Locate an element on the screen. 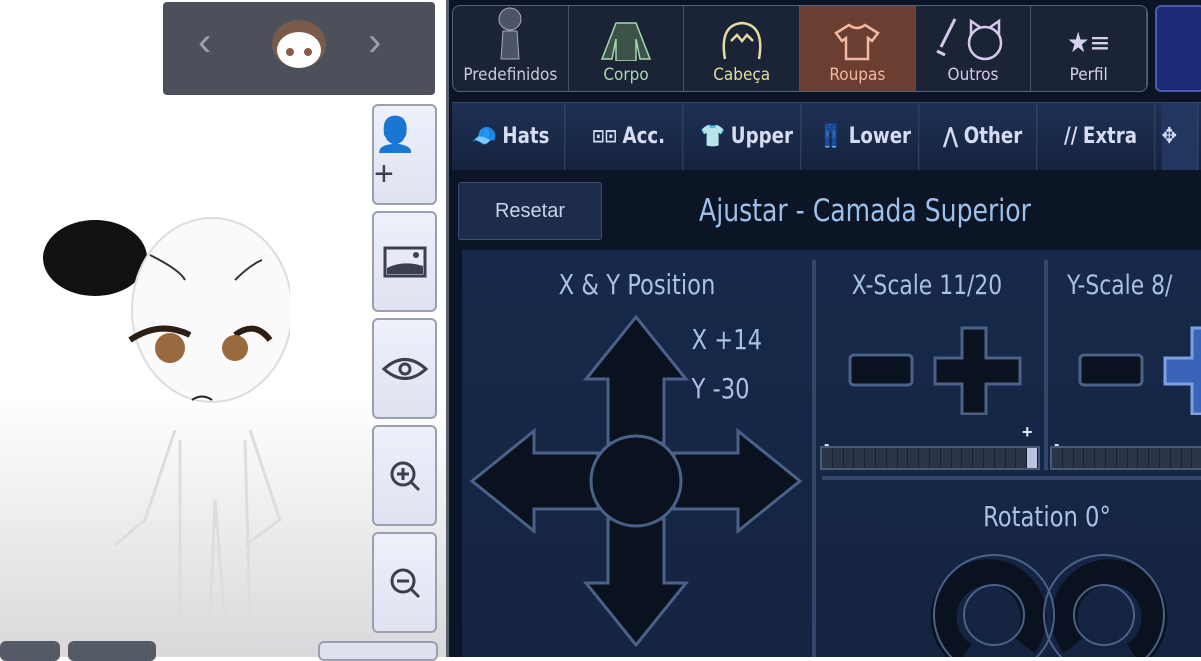 This screenshot has width=1201, height=661. rotation-buttons is located at coordinates (1049, 605).